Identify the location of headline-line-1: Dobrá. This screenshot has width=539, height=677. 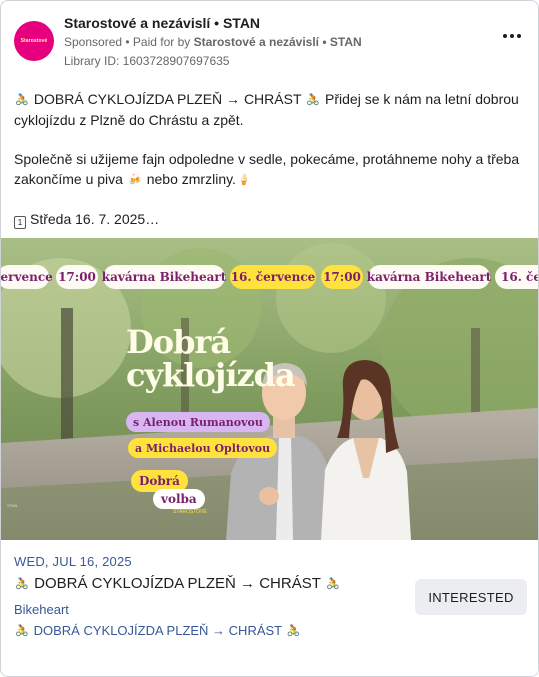
(178, 342).